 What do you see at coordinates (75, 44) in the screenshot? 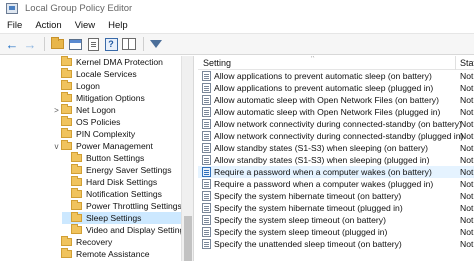
I see `show-hide-tree-icon` at bounding box center [75, 44].